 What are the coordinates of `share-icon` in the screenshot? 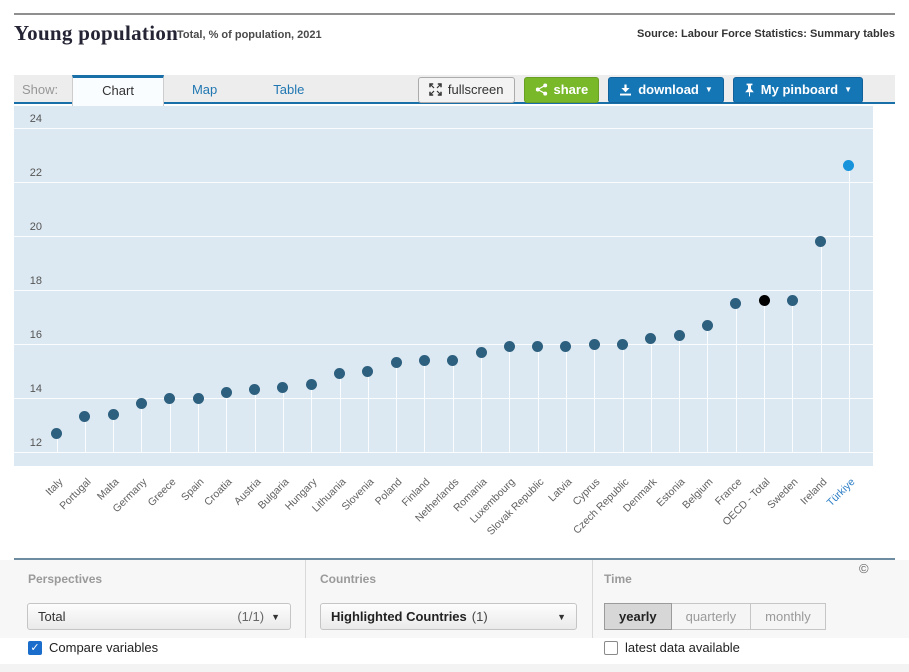 It's located at (541, 89).